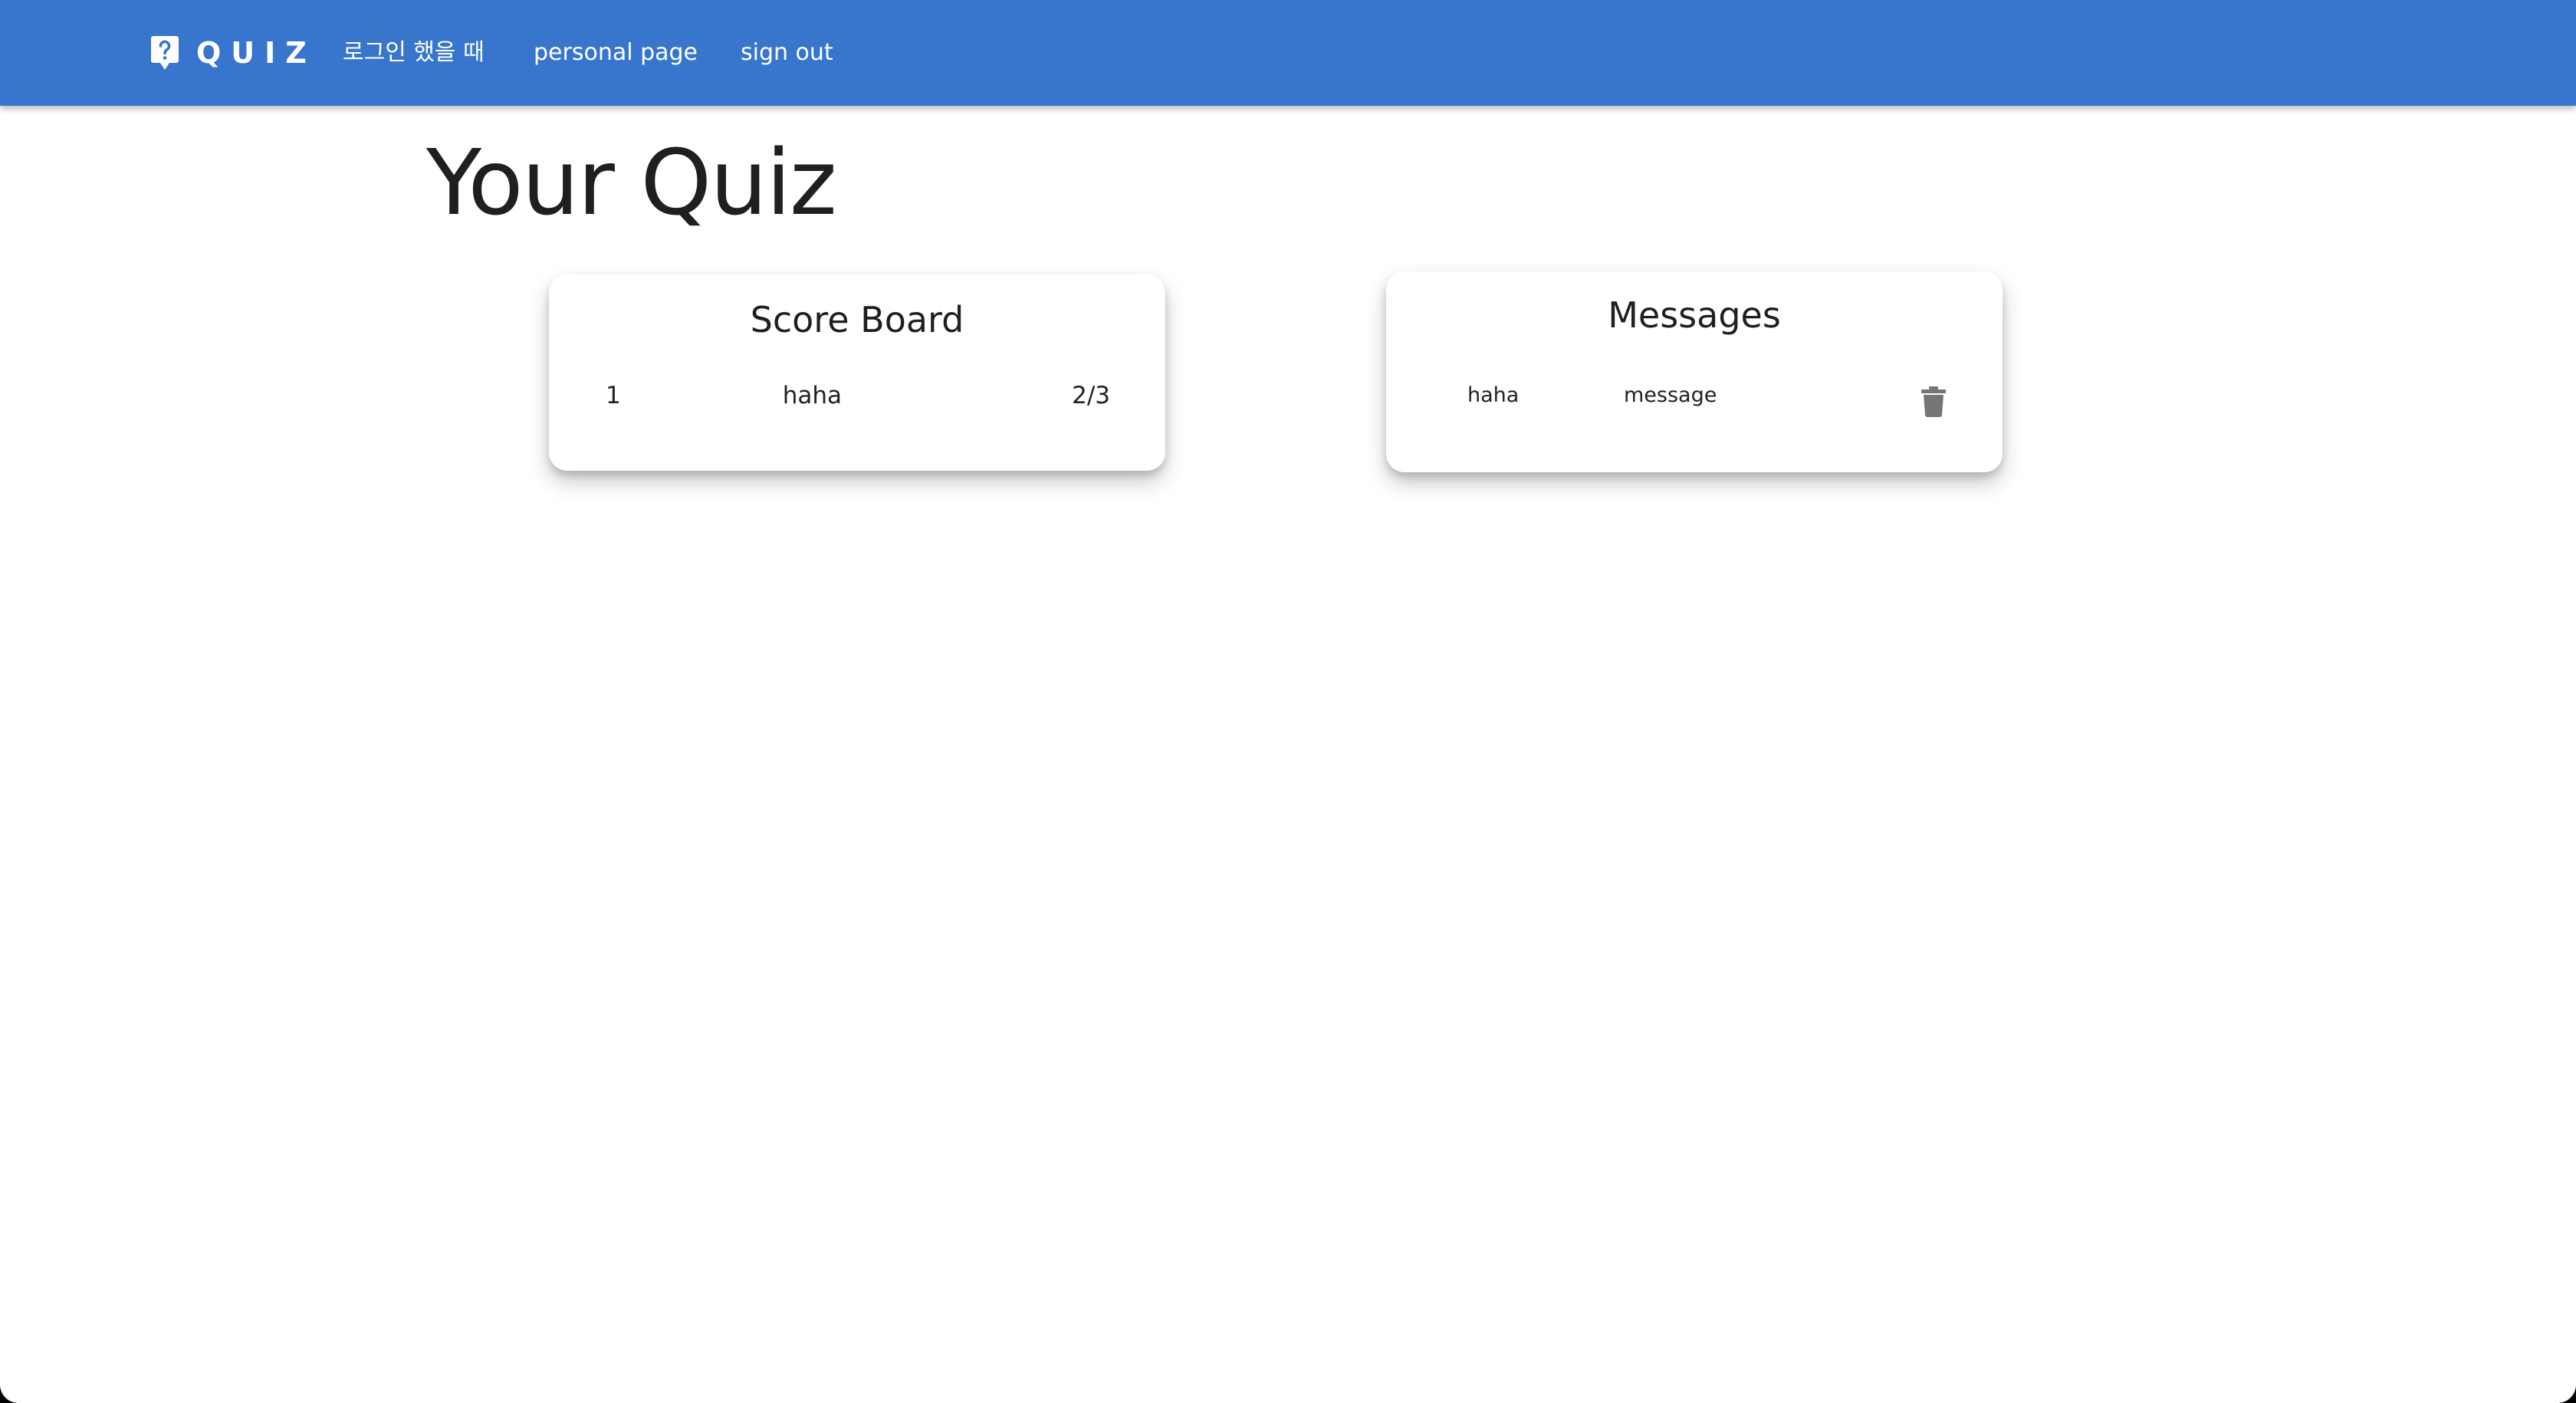  Describe the element at coordinates (257, 53) in the screenshot. I see `brand-title: QUIZ` at that location.